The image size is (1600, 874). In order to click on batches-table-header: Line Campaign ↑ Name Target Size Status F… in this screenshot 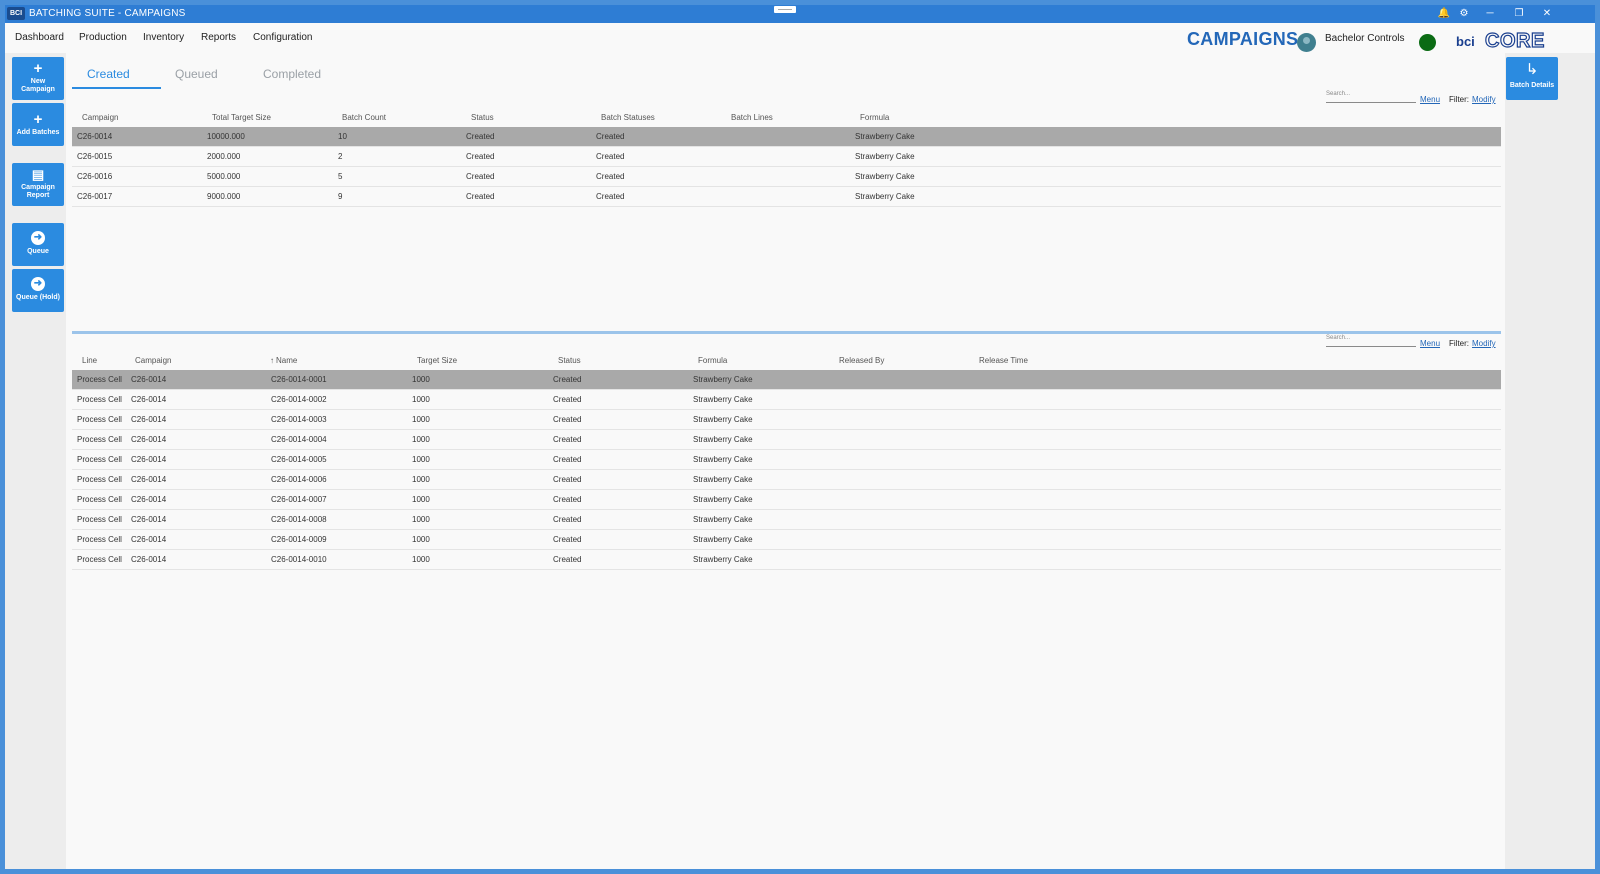, I will do `click(786, 360)`.